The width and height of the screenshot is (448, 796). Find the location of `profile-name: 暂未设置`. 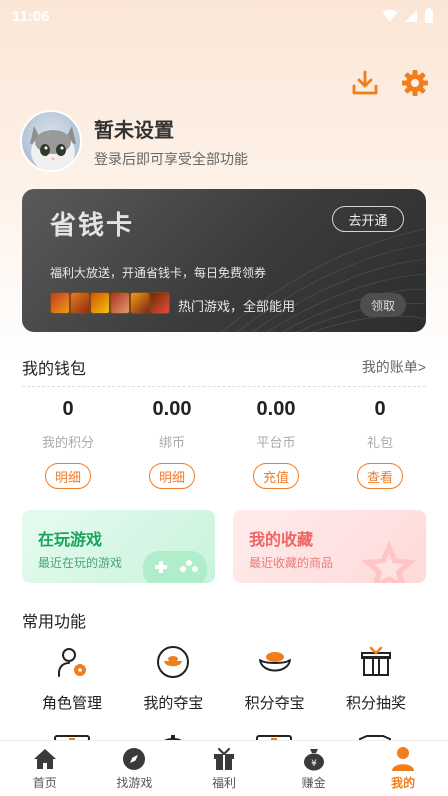

profile-name: 暂未设置 is located at coordinates (134, 130).